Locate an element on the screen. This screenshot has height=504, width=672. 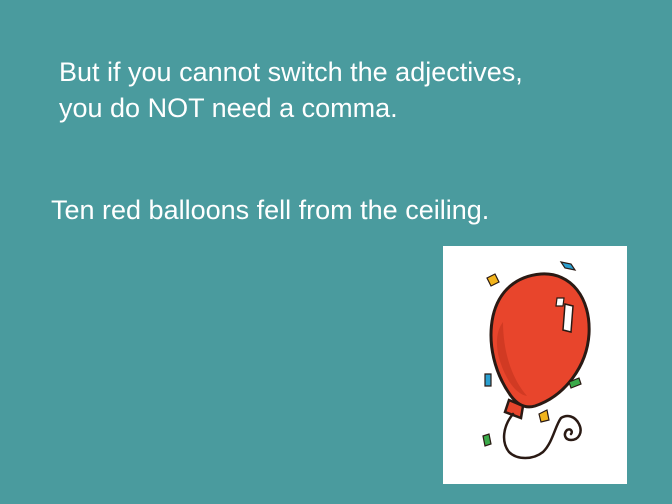
balloon-highlight-small is located at coordinates (560, 302).